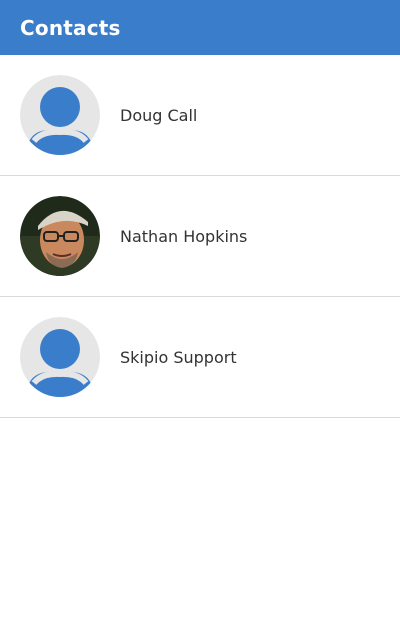 The width and height of the screenshot is (400, 624). Describe the element at coordinates (70, 27) in the screenshot. I see `page-title: Contacts` at that location.